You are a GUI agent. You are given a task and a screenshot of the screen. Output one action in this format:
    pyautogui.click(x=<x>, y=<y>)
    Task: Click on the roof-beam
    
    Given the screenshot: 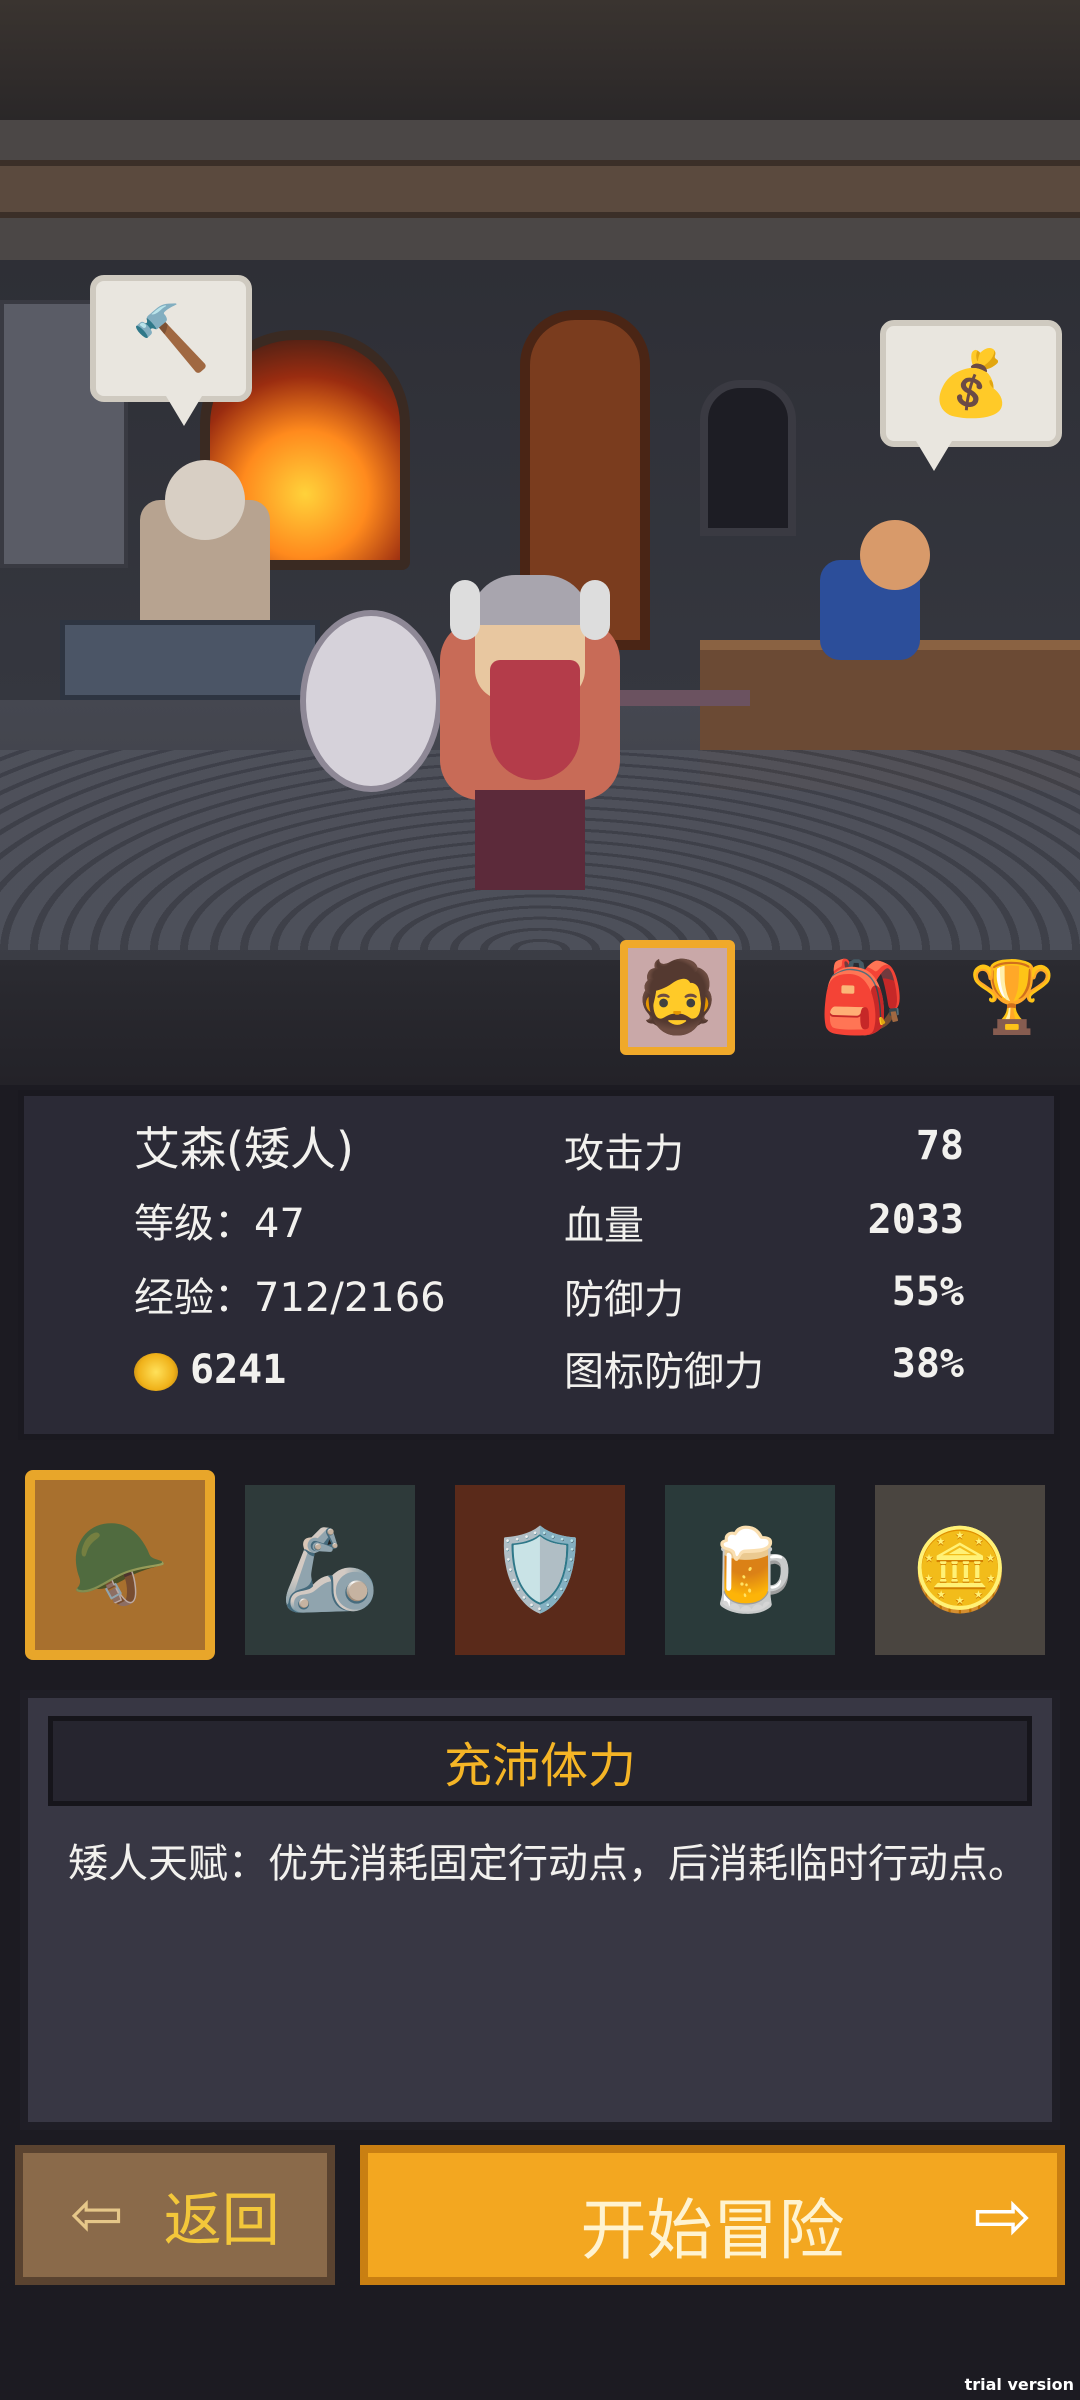 What is the action you would take?
    pyautogui.click(x=540, y=189)
    